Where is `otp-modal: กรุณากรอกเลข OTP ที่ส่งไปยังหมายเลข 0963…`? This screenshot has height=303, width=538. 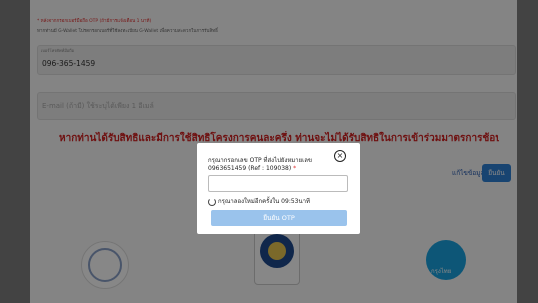 otp-modal: กรุณากรอกเลข OTP ที่ส่งไปยังหมายเลข 0963… is located at coordinates (278, 188).